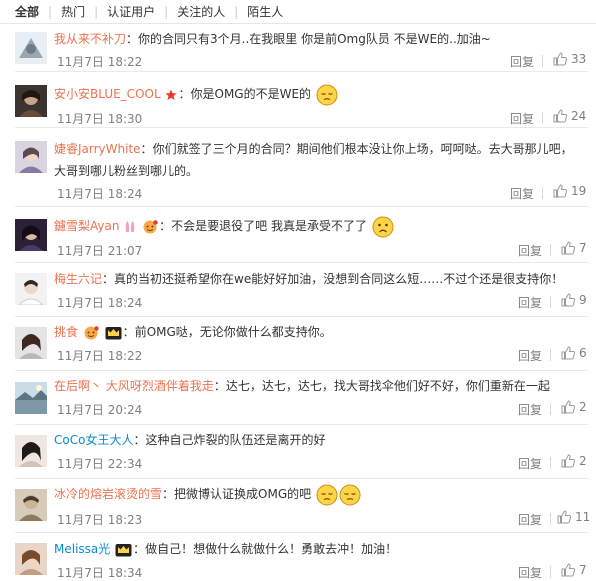 Image resolution: width=596 pixels, height=581 pixels. What do you see at coordinates (90, 39) in the screenshot?
I see `comment-username: 我从来不补刀` at bounding box center [90, 39].